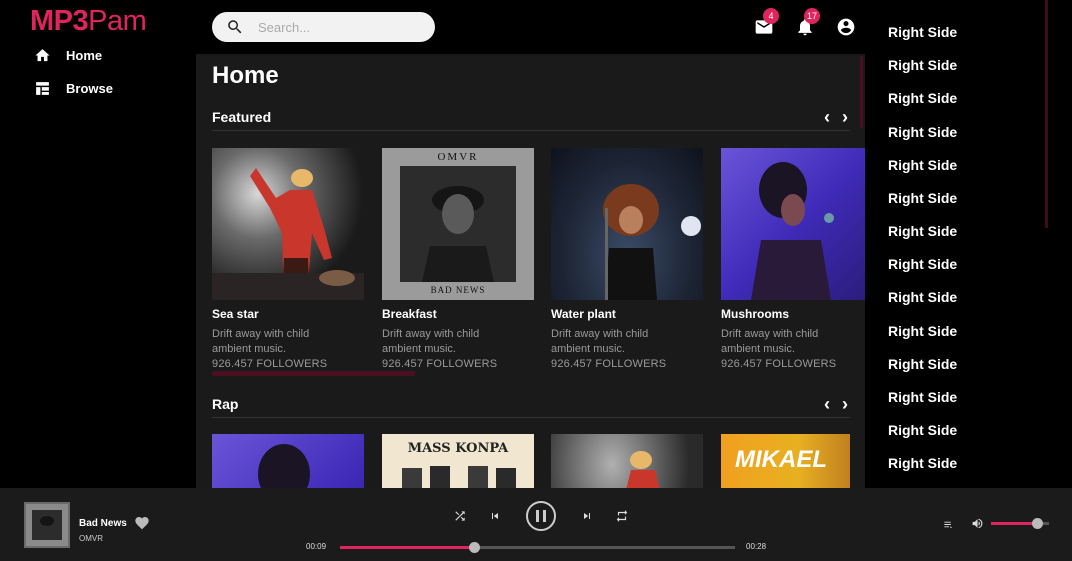 The height and width of the screenshot is (561, 1072). Describe the element at coordinates (313, 373) in the screenshot. I see `featured-scrollbar` at that location.